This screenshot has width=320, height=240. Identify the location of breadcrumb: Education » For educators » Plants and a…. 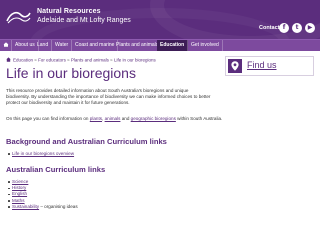
(81, 60).